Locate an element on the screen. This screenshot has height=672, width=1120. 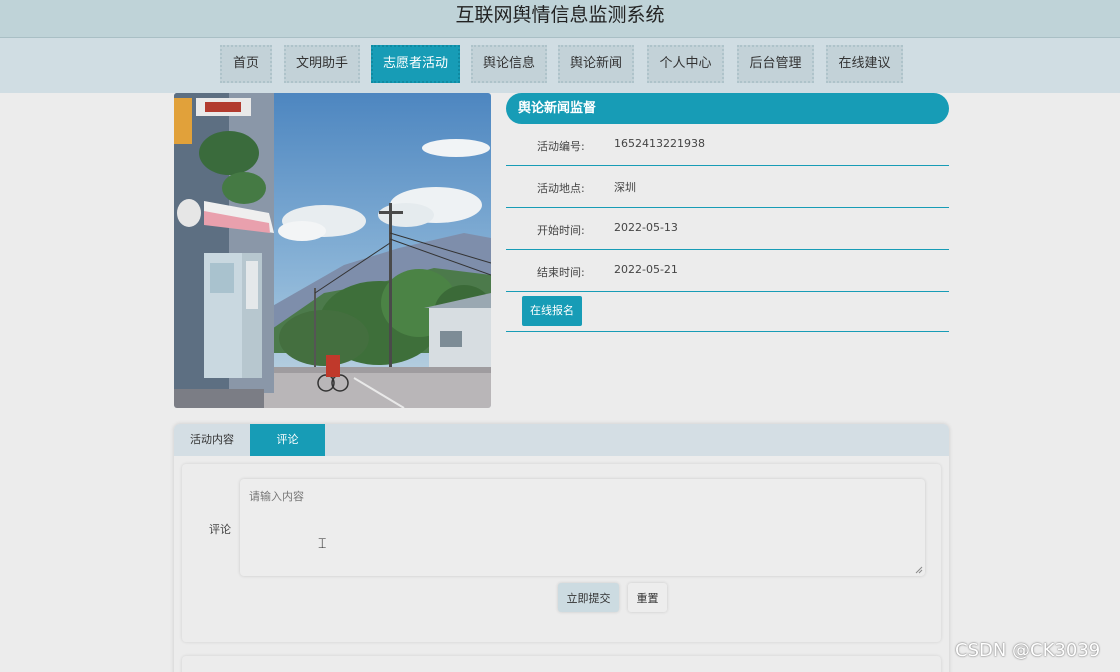
nav-item-home: 首页 is located at coordinates (246, 64).